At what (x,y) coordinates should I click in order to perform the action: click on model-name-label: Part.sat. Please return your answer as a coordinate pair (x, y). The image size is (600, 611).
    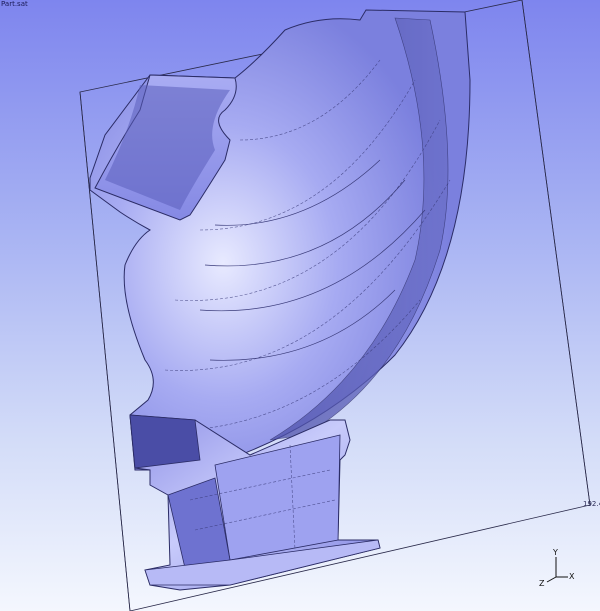
    Looking at the image, I should click on (14, 4).